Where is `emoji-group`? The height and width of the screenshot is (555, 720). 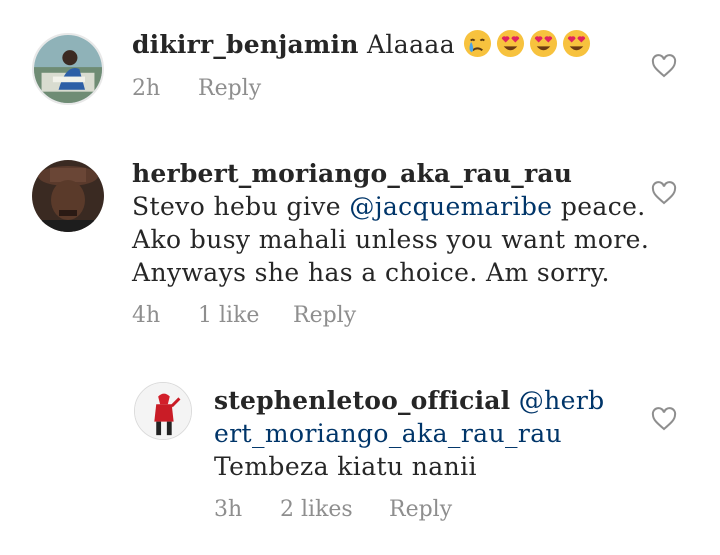 emoji-group is located at coordinates (525, 44).